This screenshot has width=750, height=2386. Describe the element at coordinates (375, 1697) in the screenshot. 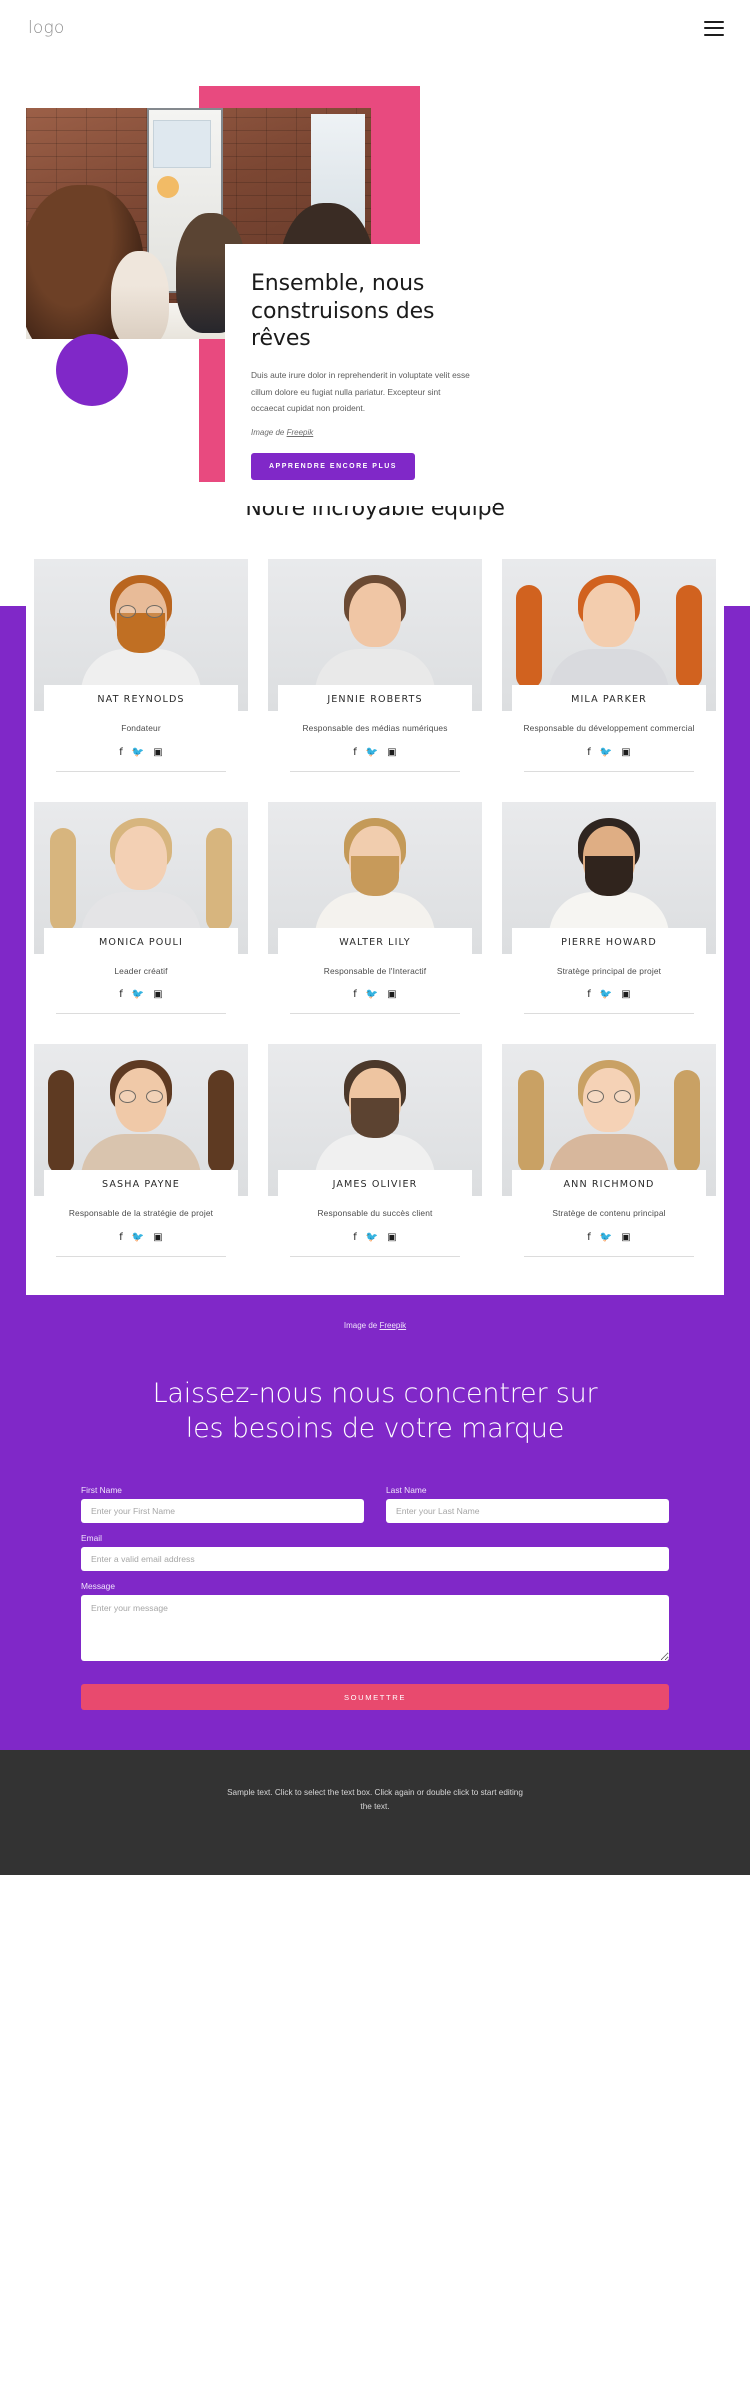

I see `submit-button: SOUMETTRE` at that location.